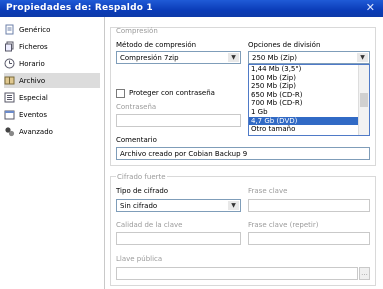 The width and height of the screenshot is (383, 289). Describe the element at coordinates (309, 238) in the screenshot. I see `passphrase-repeat-field` at that location.